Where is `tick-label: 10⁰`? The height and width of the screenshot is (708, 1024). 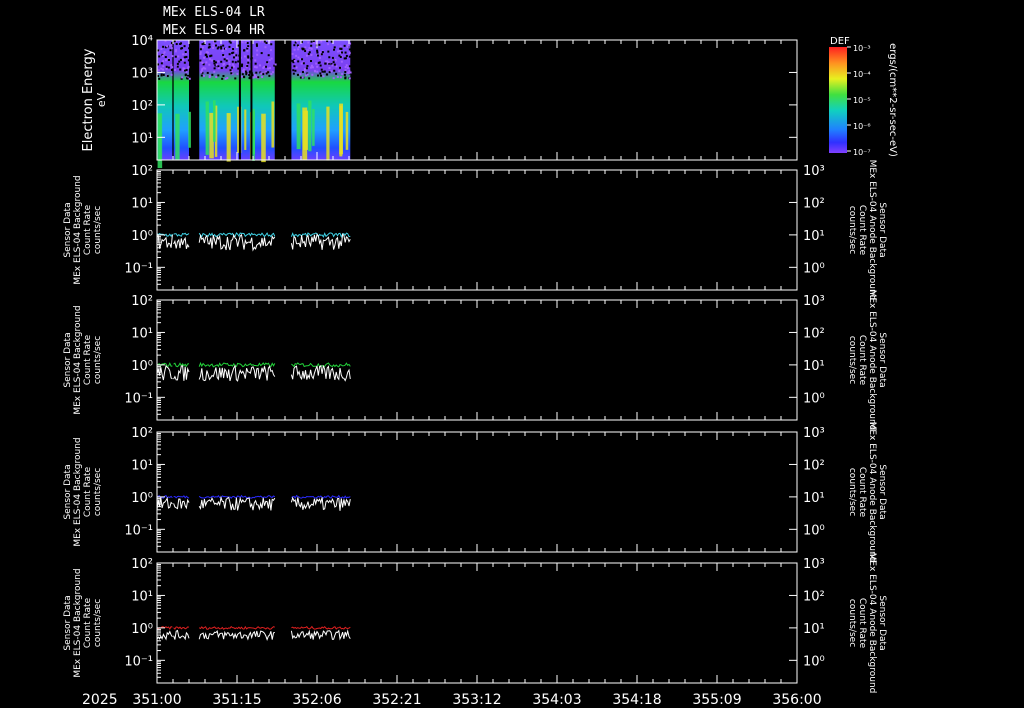
tick-label: 10⁰ is located at coordinates (814, 530).